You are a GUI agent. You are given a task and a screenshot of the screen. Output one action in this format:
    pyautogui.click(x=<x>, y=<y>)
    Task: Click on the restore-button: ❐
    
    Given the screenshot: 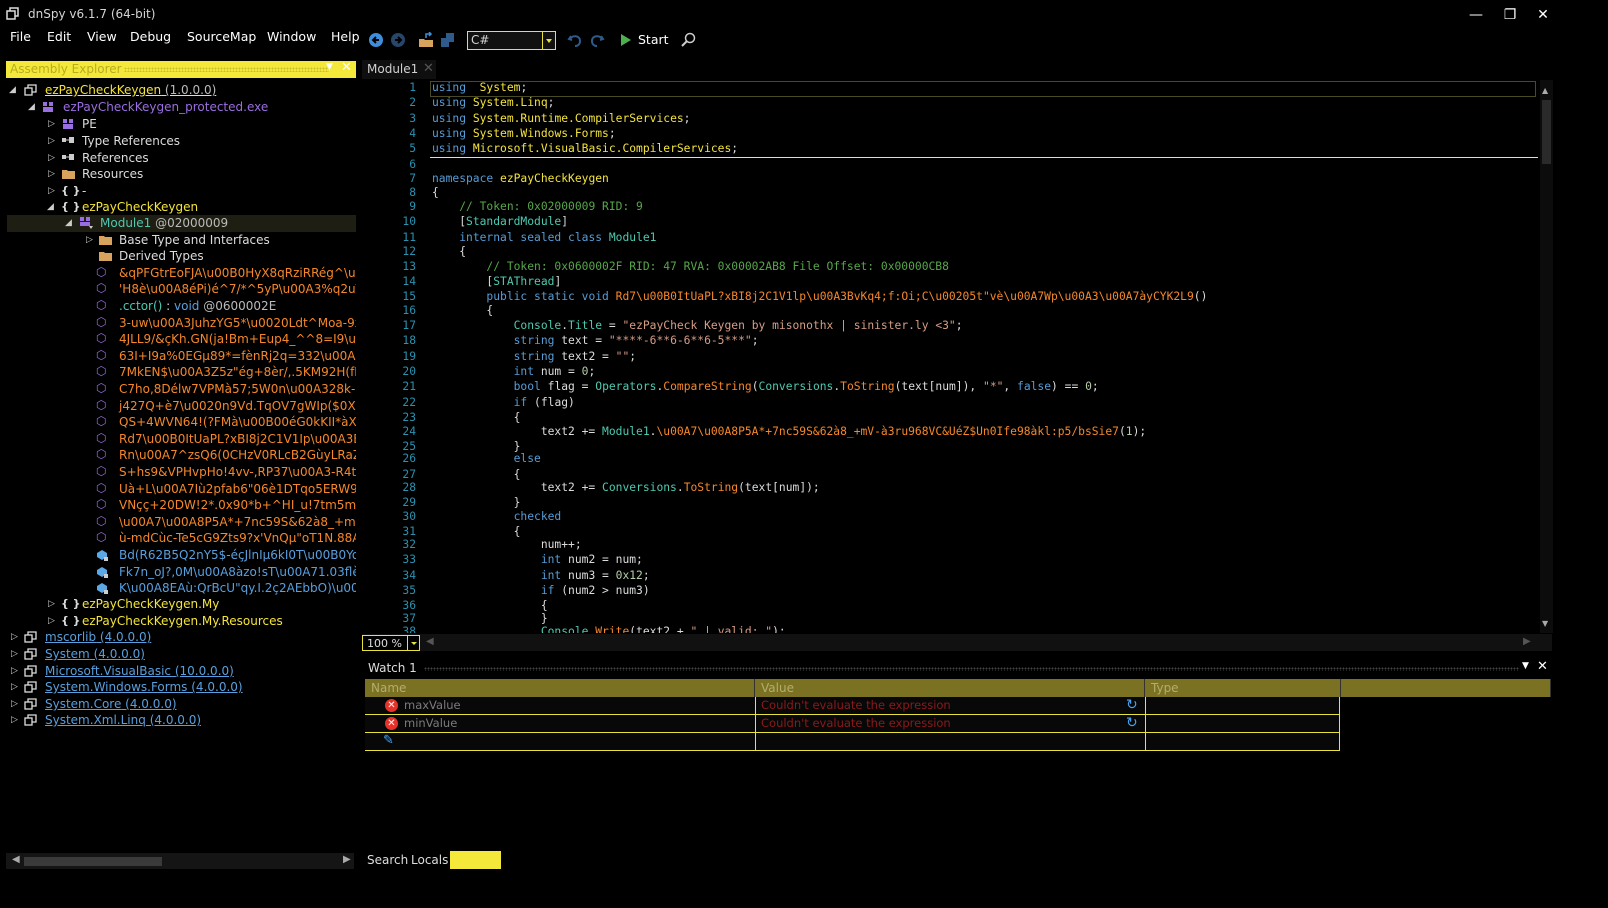 What is the action you would take?
    pyautogui.click(x=1510, y=15)
    